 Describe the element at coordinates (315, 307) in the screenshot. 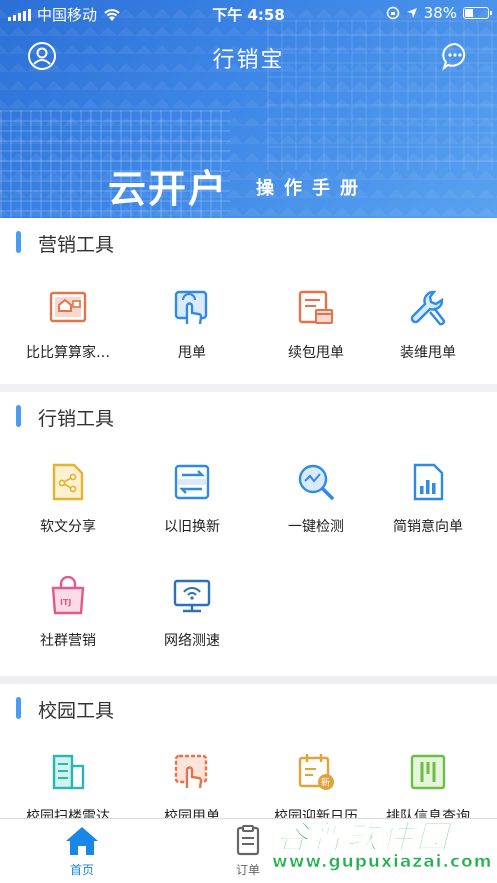

I see `package-icon` at that location.